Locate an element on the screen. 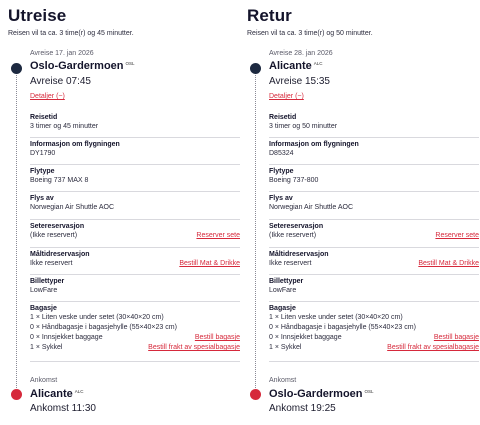 This screenshot has width=480, height=425. section-value: 3 timer og 50 minutter is located at coordinates (303, 126).